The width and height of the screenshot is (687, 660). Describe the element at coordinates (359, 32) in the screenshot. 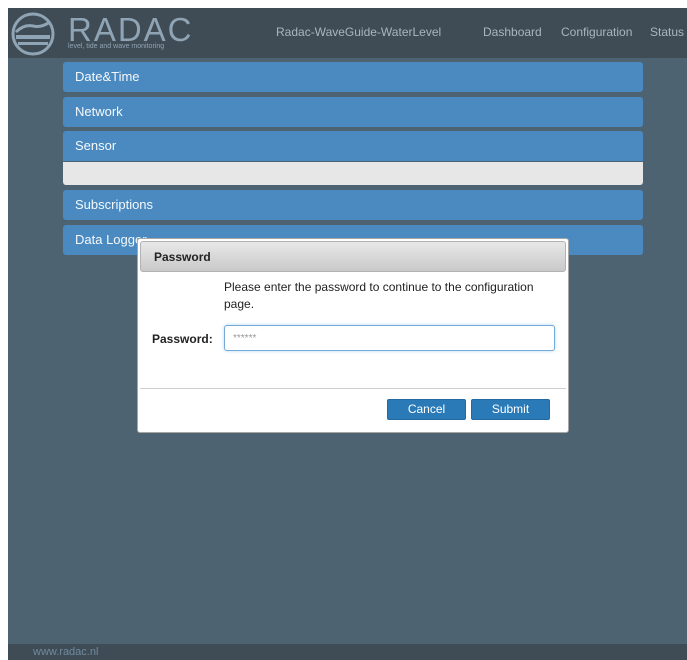

I see `device-title: Radac-WaveGuide-WaterLevel` at that location.